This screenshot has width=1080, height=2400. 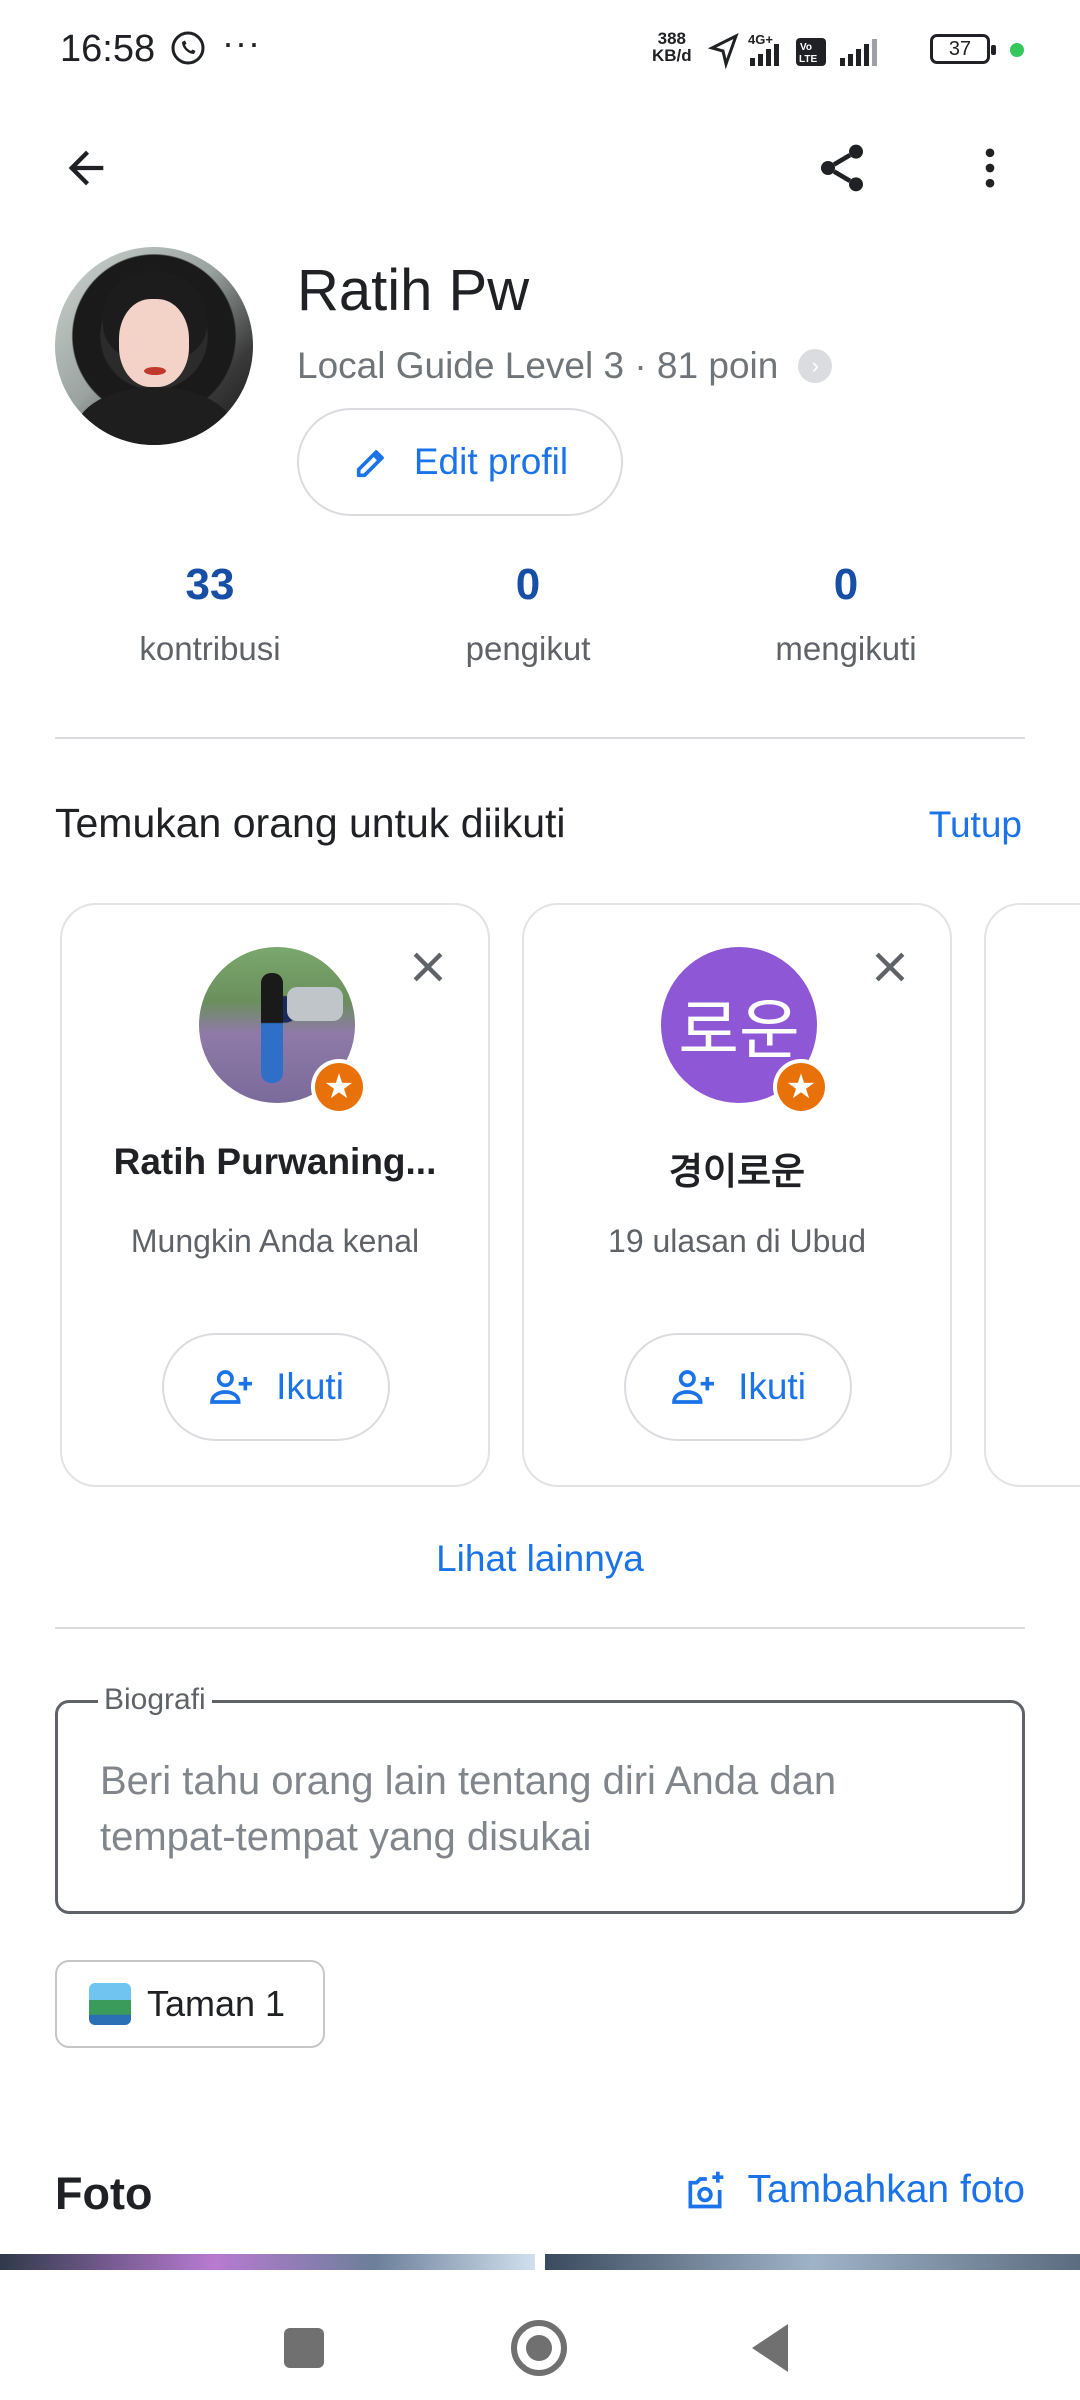 I want to click on volte-icon: Vo LTE, so click(x=811, y=52).